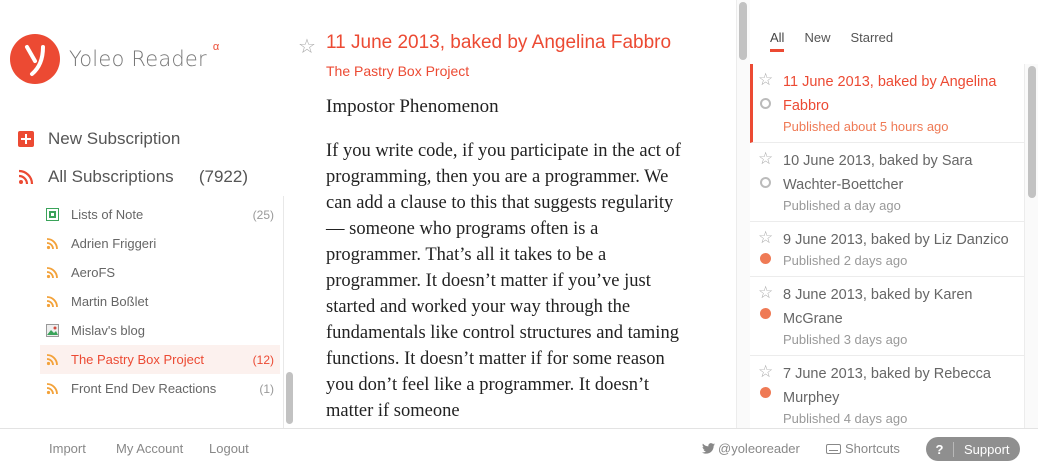 The height and width of the screenshot is (464, 1038). Describe the element at coordinates (842, 205) in the screenshot. I see `list-item-published: Published a day ago` at that location.